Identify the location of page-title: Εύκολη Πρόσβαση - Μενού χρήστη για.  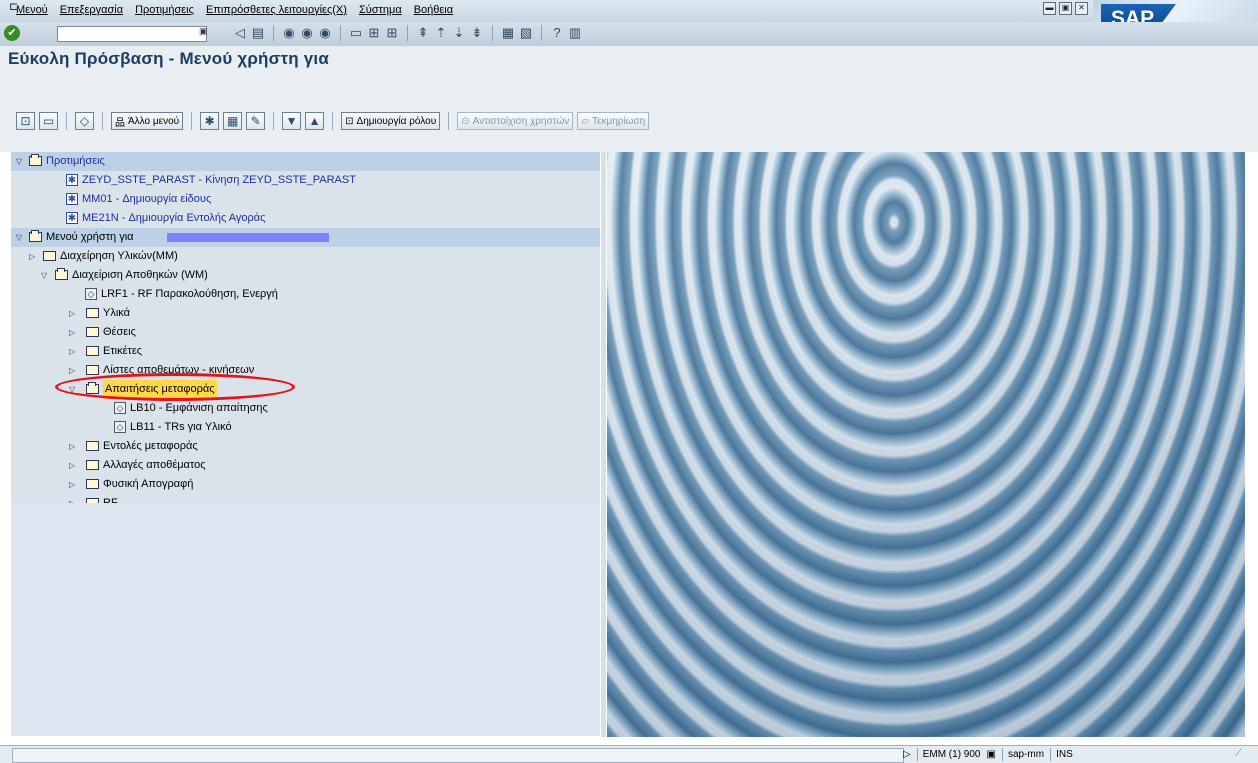
(168, 58).